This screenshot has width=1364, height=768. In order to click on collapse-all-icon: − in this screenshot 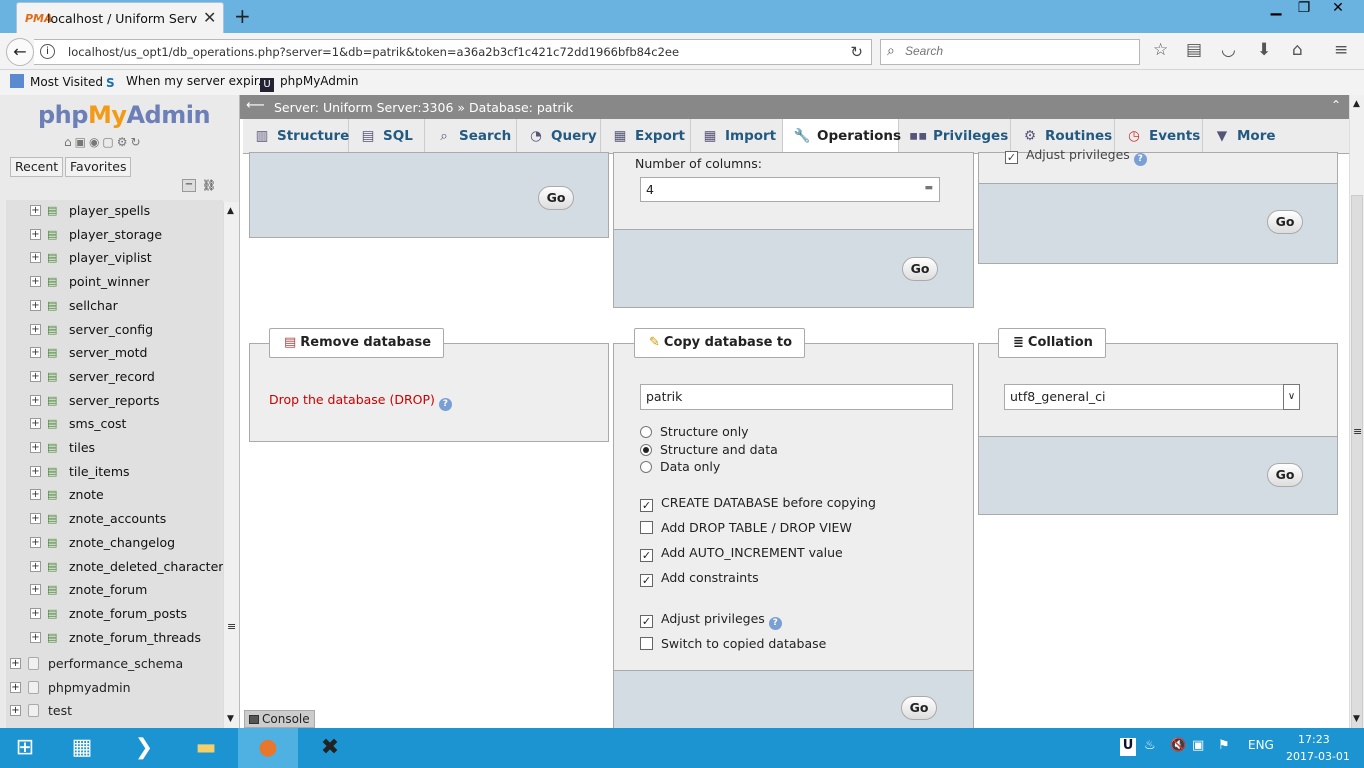, I will do `click(189, 185)`.